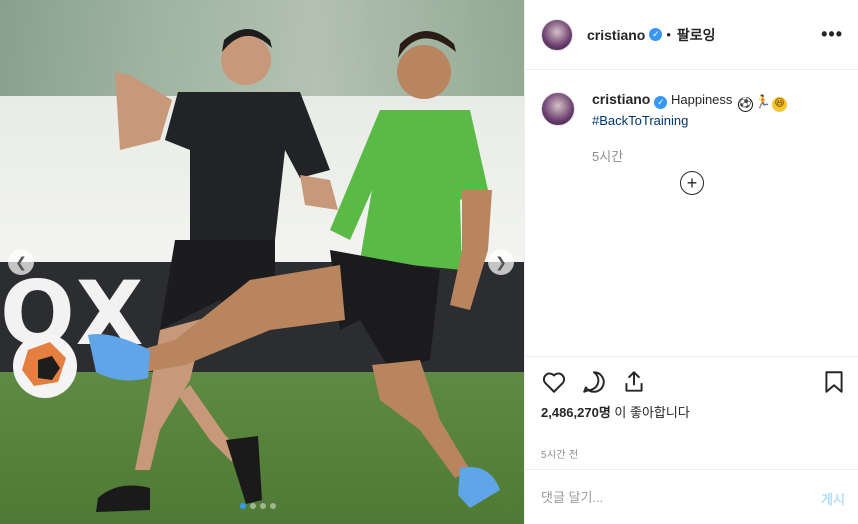  Describe the element at coordinates (557, 34) in the screenshot. I see `avatar` at that location.